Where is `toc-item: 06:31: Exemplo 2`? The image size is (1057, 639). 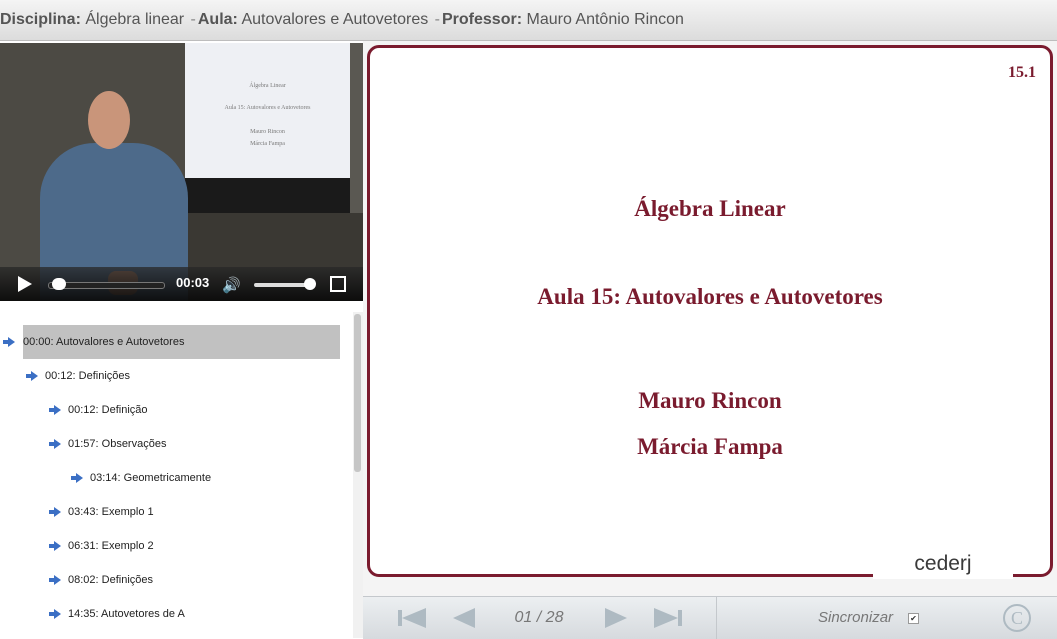
toc-item: 06:31: Exemplo 2 is located at coordinates (170, 546).